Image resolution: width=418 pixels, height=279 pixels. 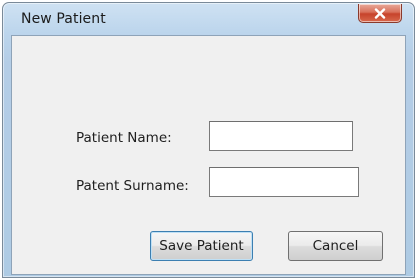 What do you see at coordinates (124, 138) in the screenshot?
I see `patient-name-label: Patient Name:` at bounding box center [124, 138].